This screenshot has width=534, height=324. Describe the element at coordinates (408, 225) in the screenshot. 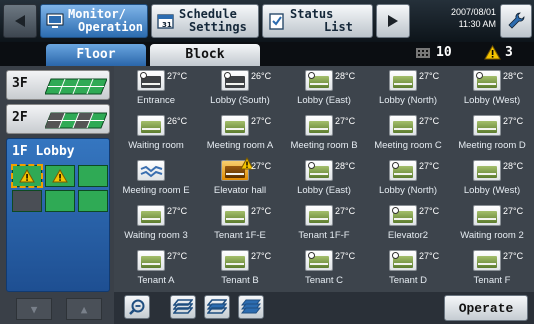

I see `unit-tile: 27°C Elevator2` at that location.